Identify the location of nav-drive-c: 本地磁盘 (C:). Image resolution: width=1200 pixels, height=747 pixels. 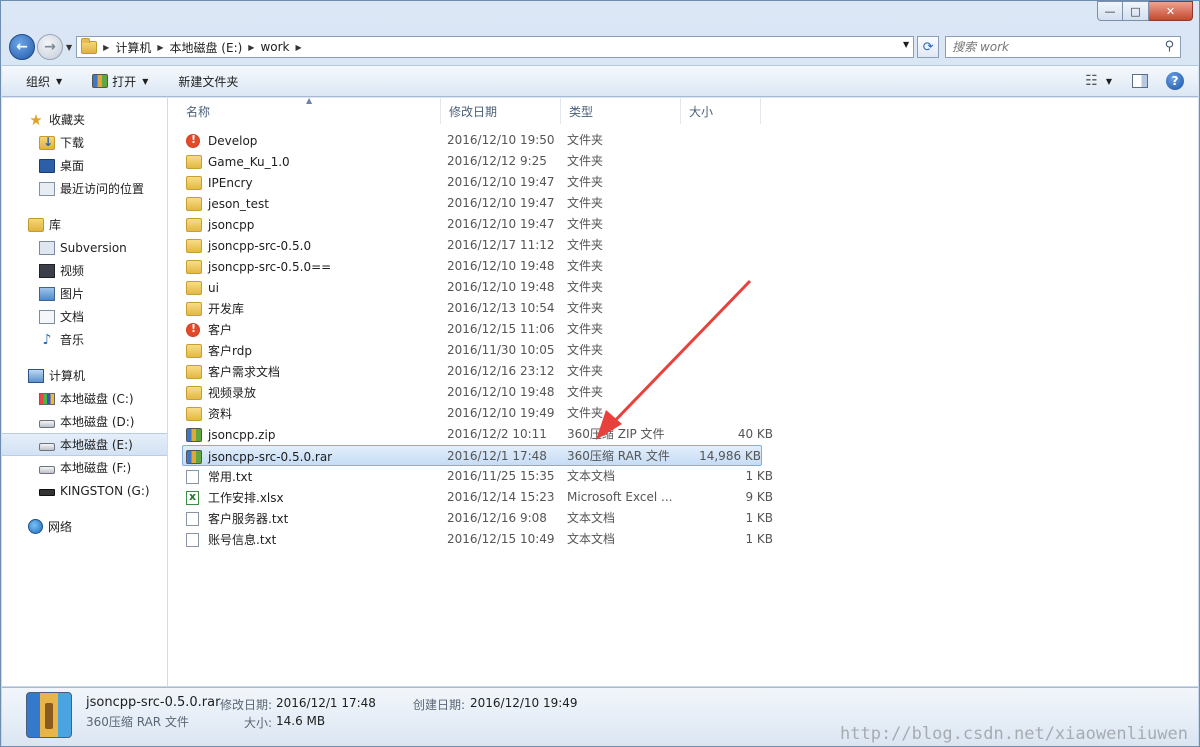
(84, 398).